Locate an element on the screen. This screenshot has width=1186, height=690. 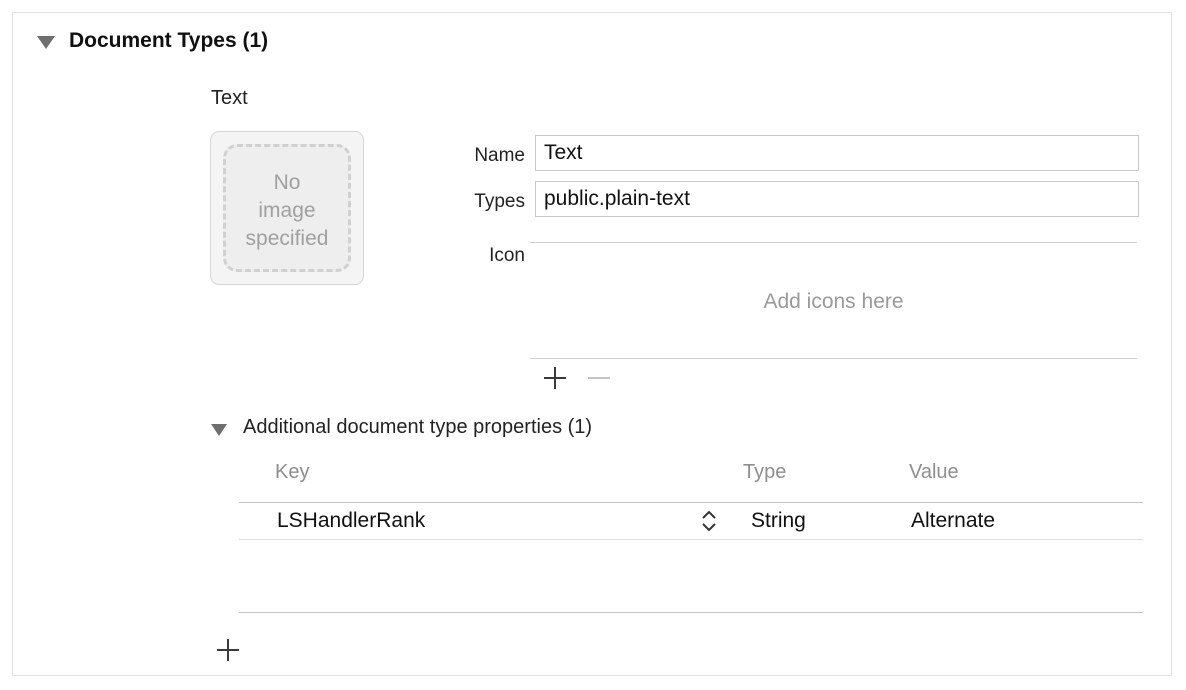
types-label: Types is located at coordinates (499, 201).